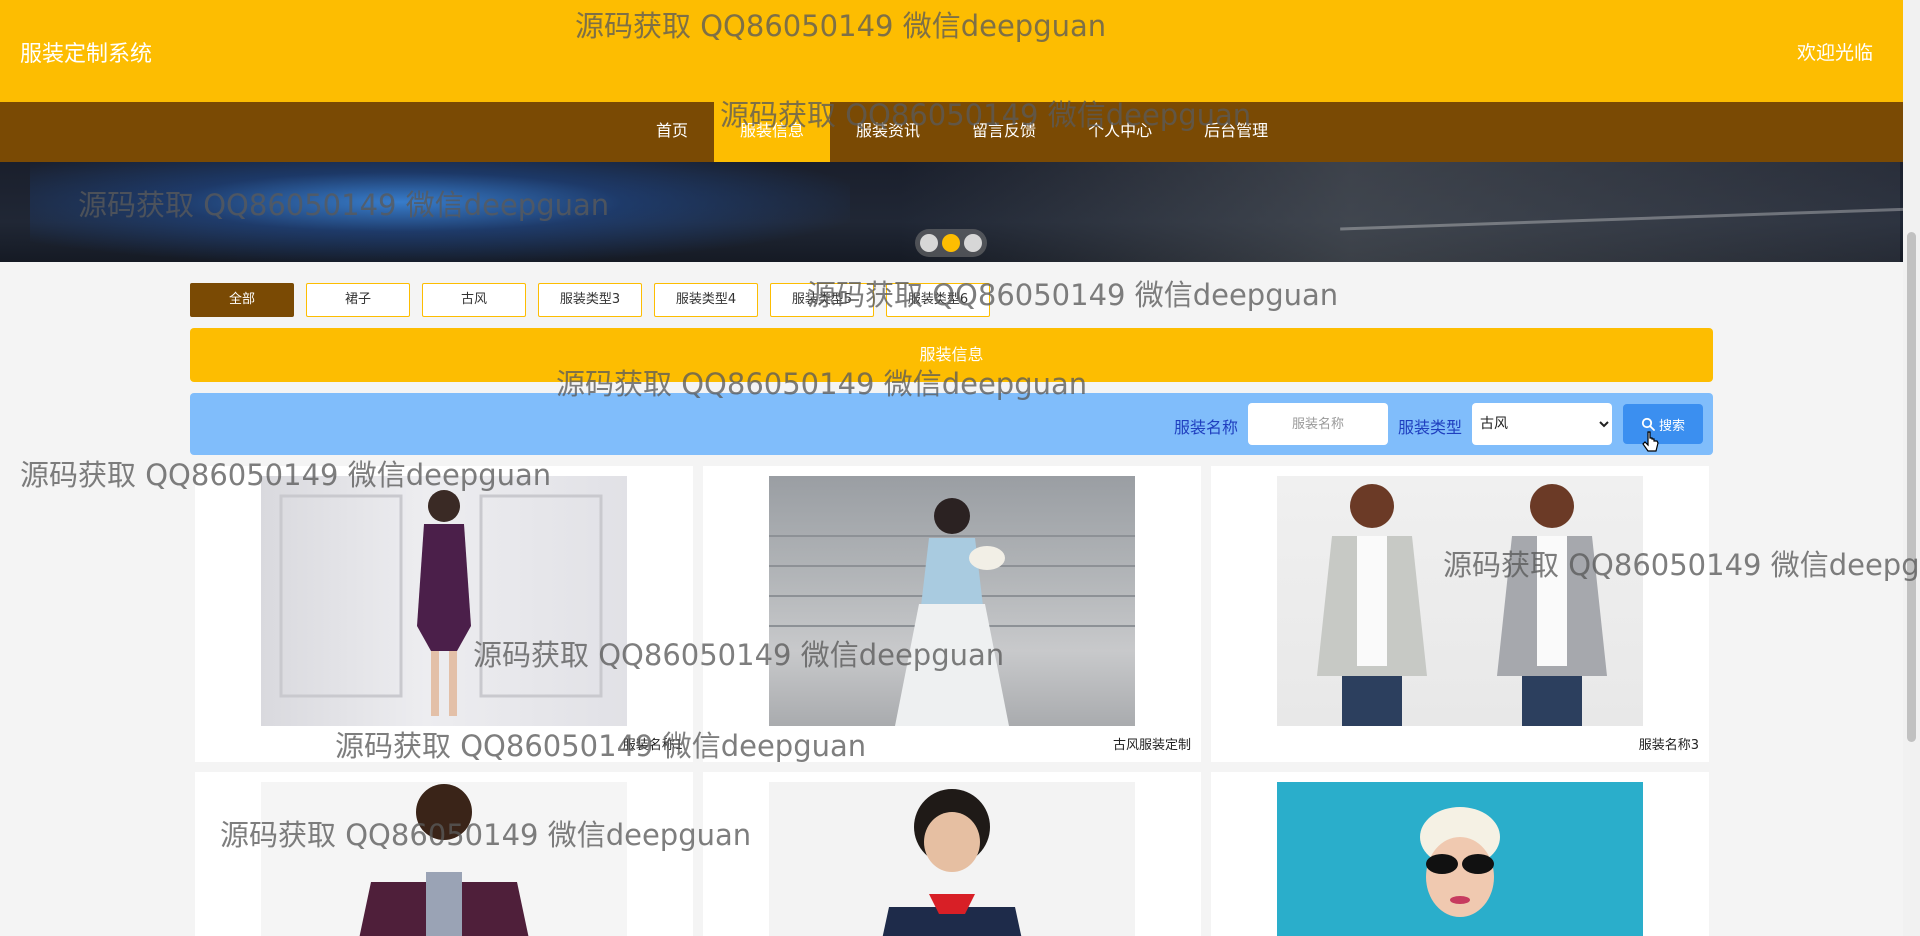 The width and height of the screenshot is (1920, 936). What do you see at coordinates (1834, 53) in the screenshot?
I see `welcome-text: 欢迎光临` at bounding box center [1834, 53].